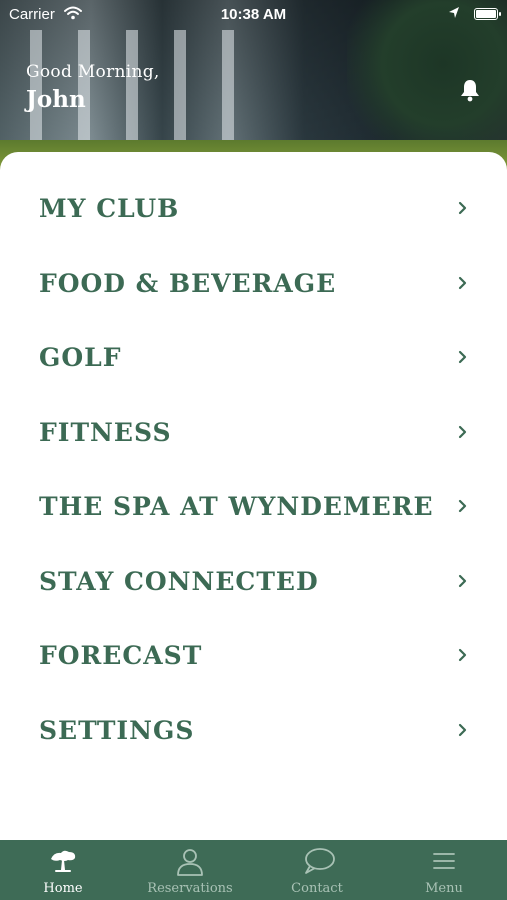  I want to click on menu-item-food-beverage: FOOD & BEVERAGE, so click(253, 283).